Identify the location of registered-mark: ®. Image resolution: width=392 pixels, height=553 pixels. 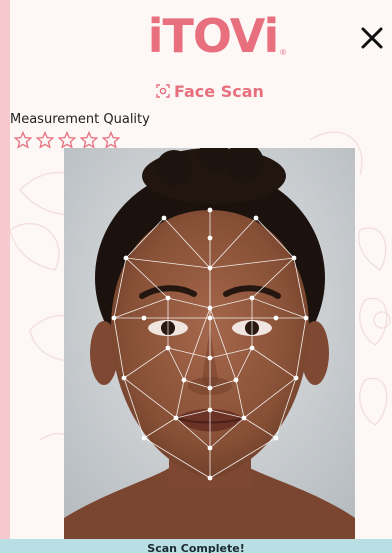
(283, 52).